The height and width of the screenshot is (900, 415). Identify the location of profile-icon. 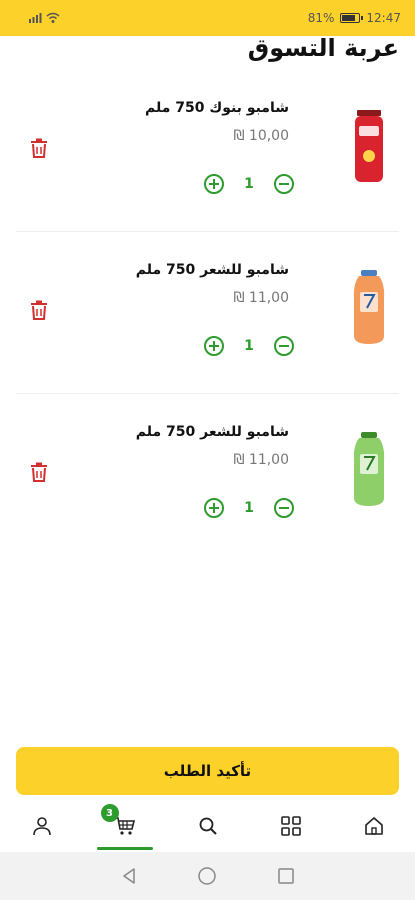
(41, 826).